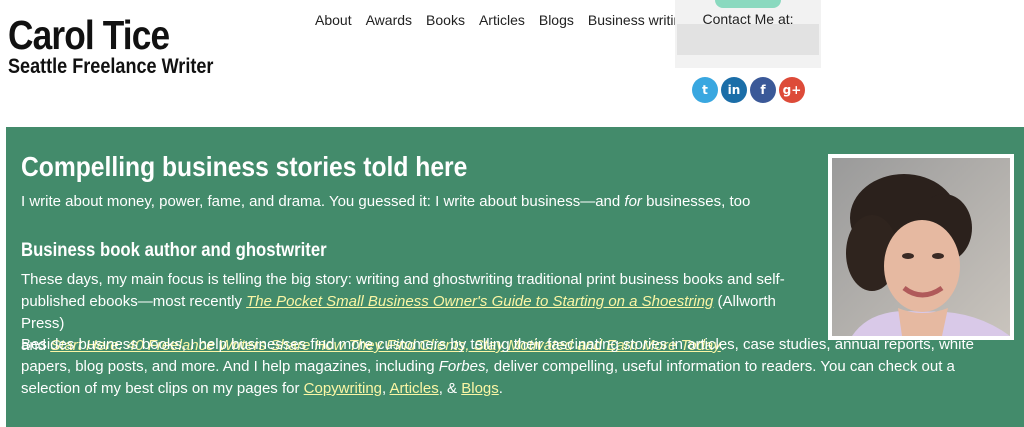 This screenshot has height=427, width=1024. I want to click on nav-item-blogs: Blogs, so click(556, 20).